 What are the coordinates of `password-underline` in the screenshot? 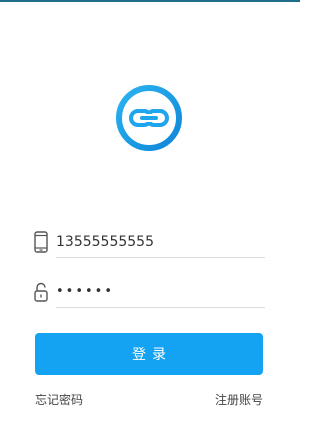 It's located at (160, 307).